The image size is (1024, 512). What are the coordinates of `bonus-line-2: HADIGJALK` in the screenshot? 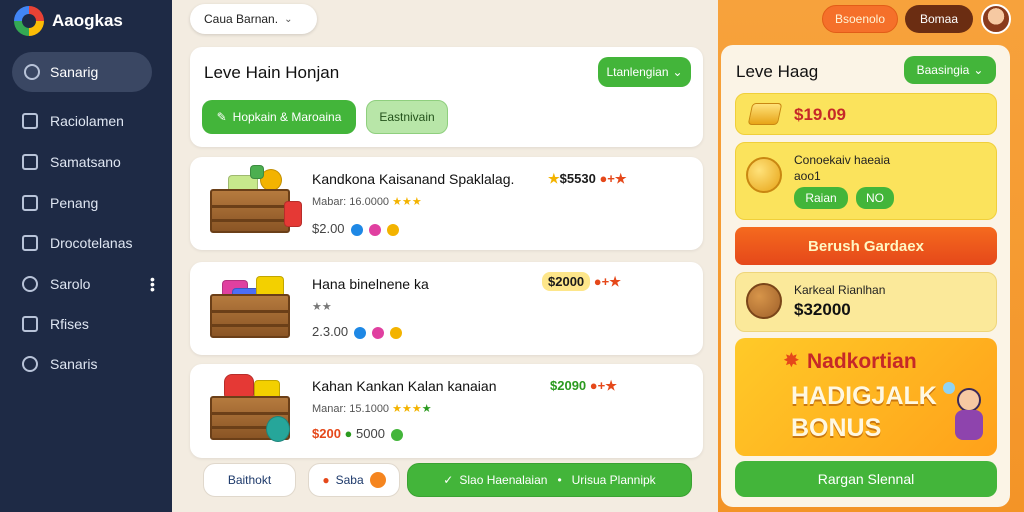 It's located at (864, 396).